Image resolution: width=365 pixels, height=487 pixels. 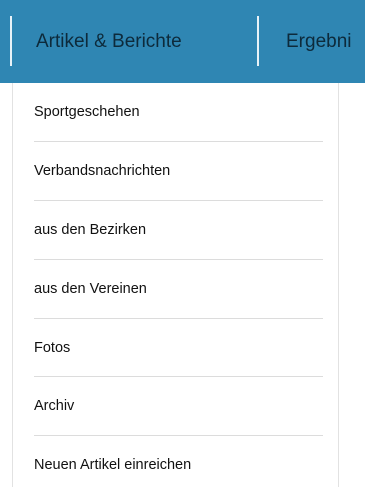 I want to click on menu-item-label: Sportgeschehen, so click(x=87, y=112).